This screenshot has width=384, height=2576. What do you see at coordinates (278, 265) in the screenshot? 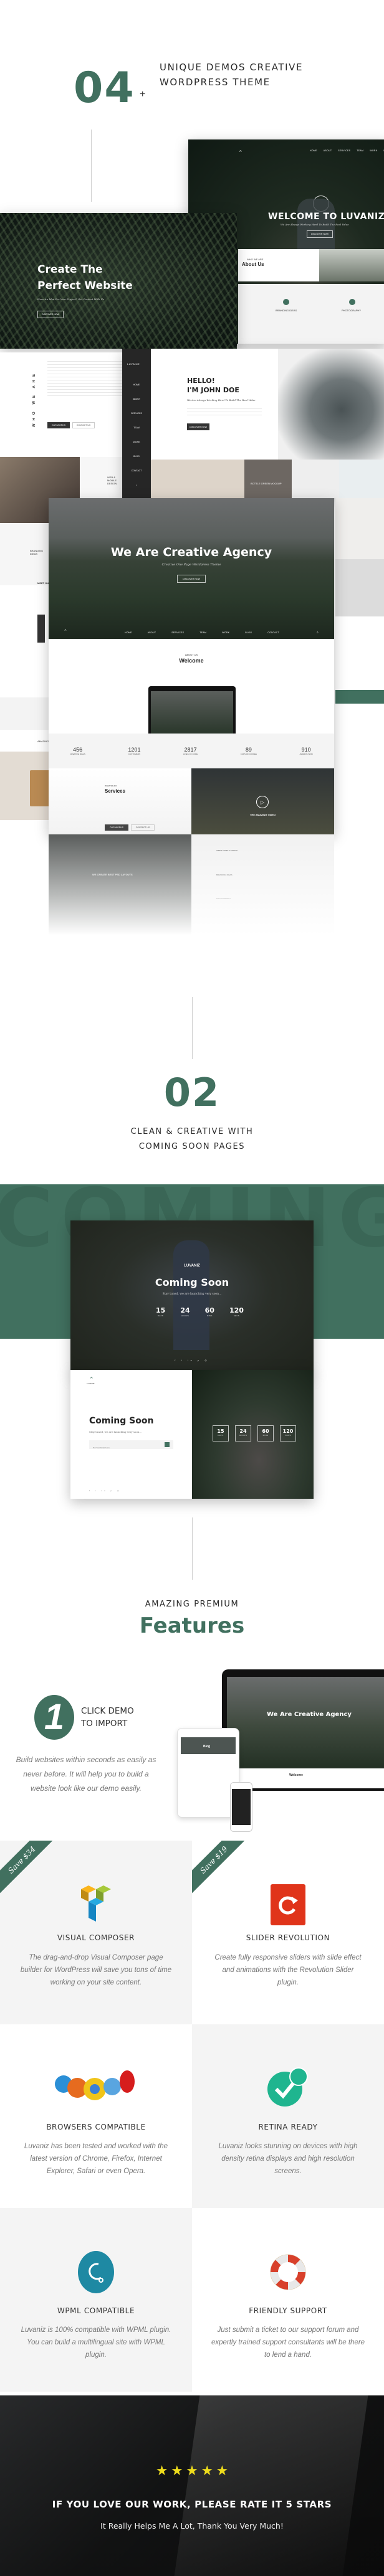
I see `demo-welcome-about: WHO WE ARE About Us` at bounding box center [278, 265].